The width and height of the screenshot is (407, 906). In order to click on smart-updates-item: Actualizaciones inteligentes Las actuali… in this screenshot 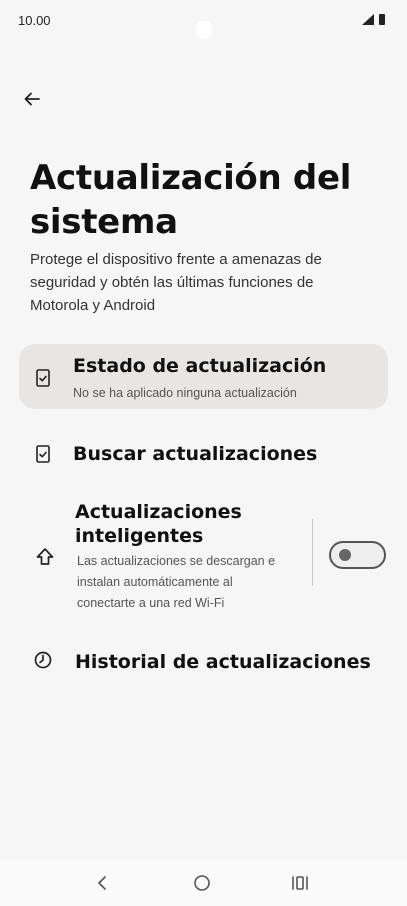, I will do `click(203, 557)`.